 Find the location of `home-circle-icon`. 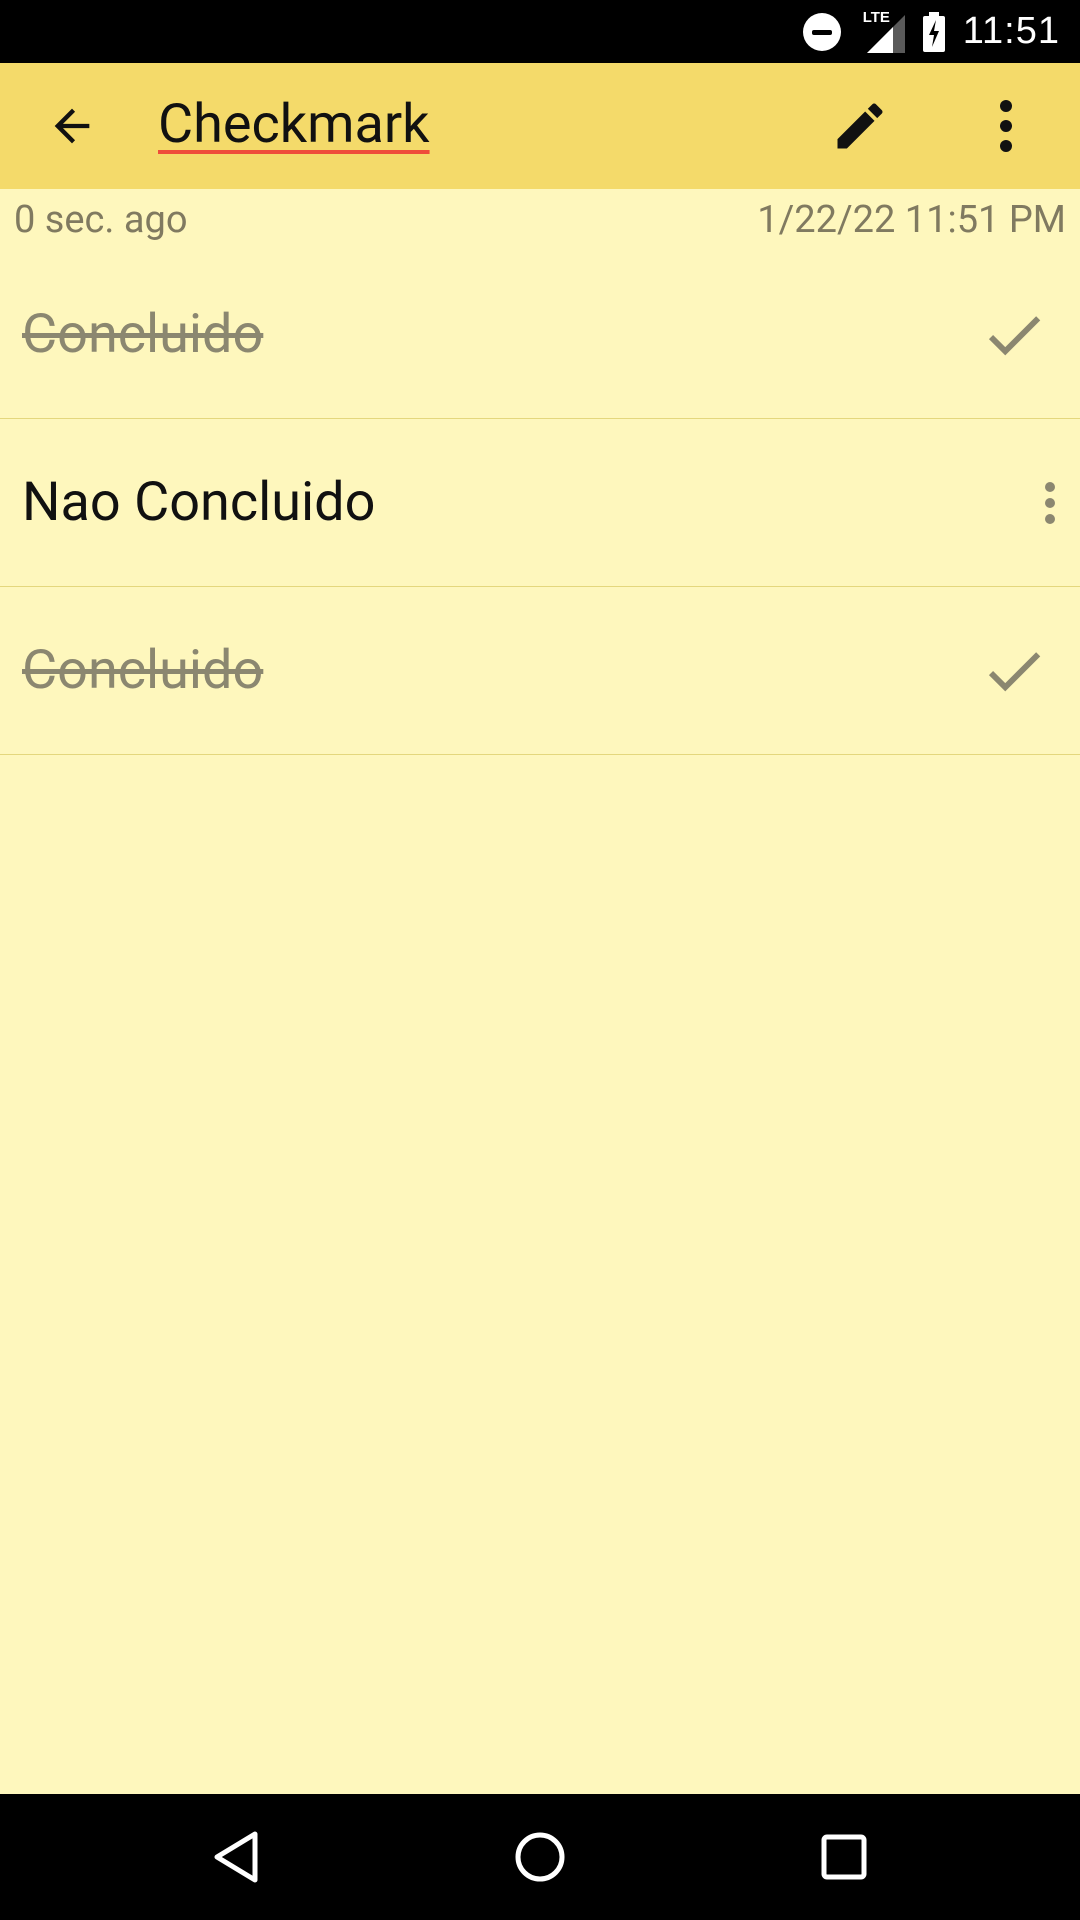

home-circle-icon is located at coordinates (540, 1857).